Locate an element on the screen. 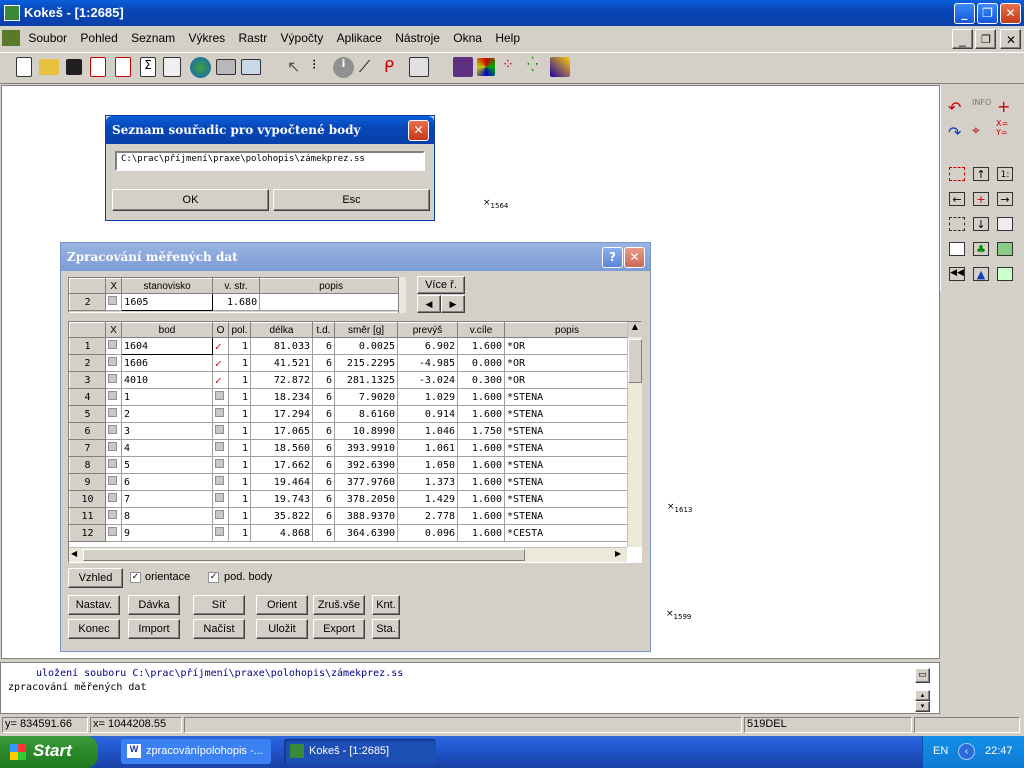 The height and width of the screenshot is (768, 1024). bod-cell: 4 is located at coordinates (167, 448).